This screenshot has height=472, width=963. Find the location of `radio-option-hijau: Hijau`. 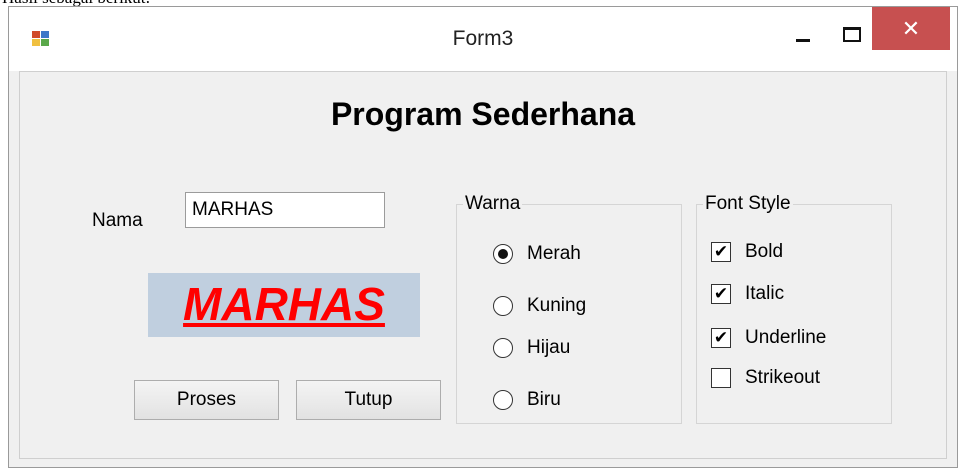

radio-option-hijau: Hijau is located at coordinates (567, 350).